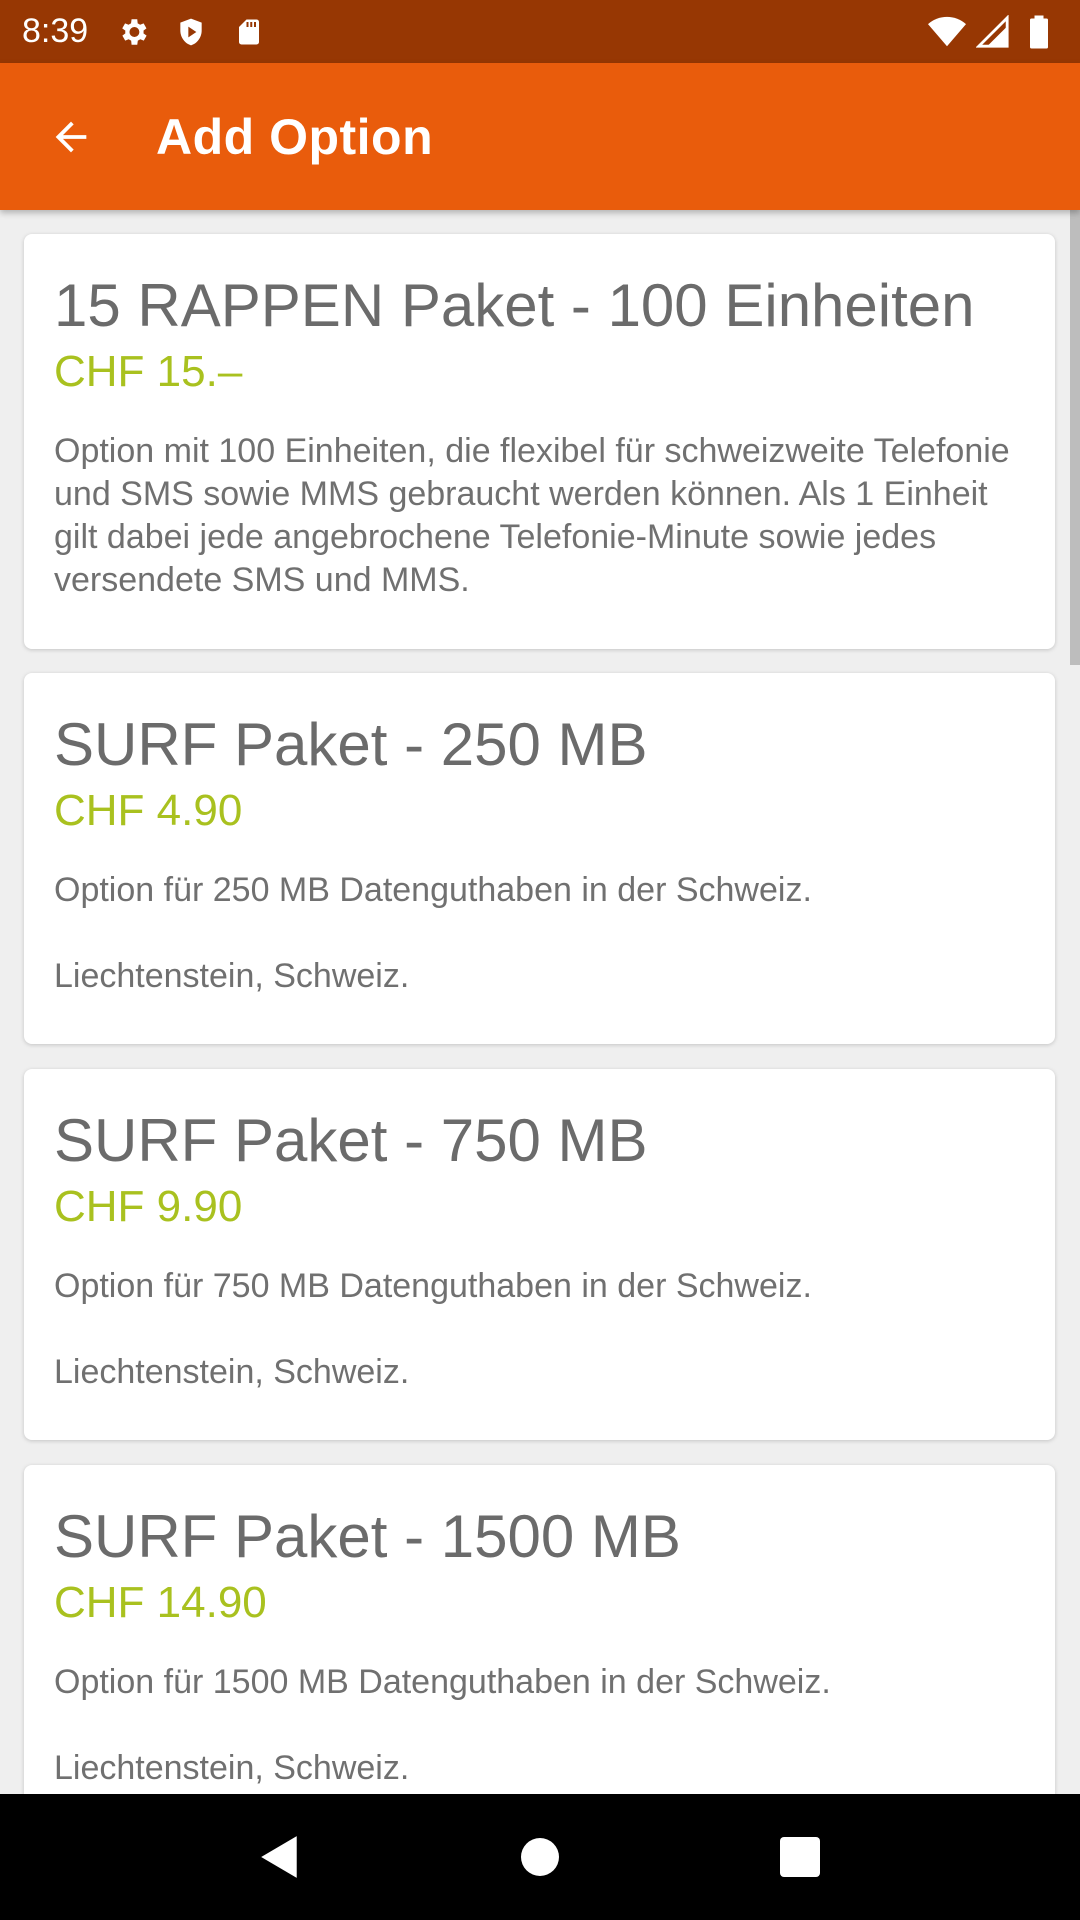 This screenshot has height=1920, width=1080. Describe the element at coordinates (148, 1206) in the screenshot. I see `option-price: CHF 9.90` at that location.